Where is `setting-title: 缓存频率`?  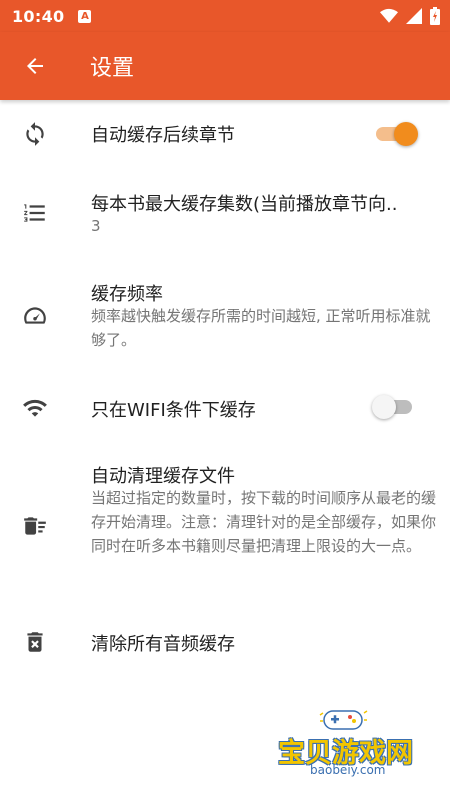 setting-title: 缓存频率 is located at coordinates (127, 294).